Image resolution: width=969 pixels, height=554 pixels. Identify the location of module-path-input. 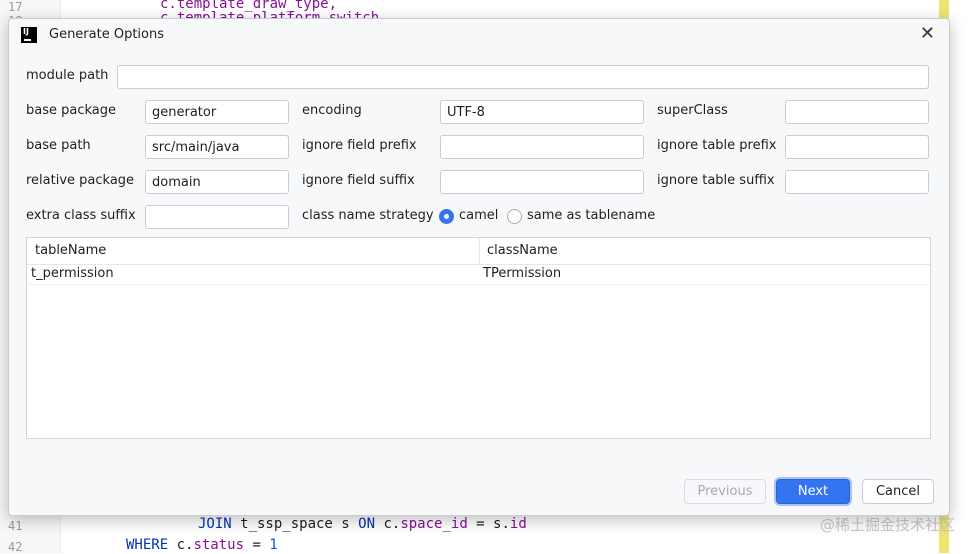
(523, 77).